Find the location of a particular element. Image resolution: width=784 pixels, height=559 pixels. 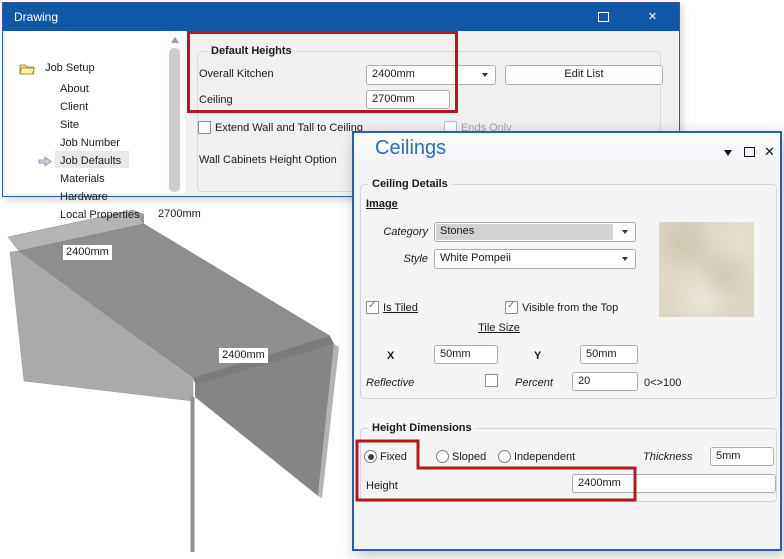

style-combobox: White Pompeii is located at coordinates (535, 259).